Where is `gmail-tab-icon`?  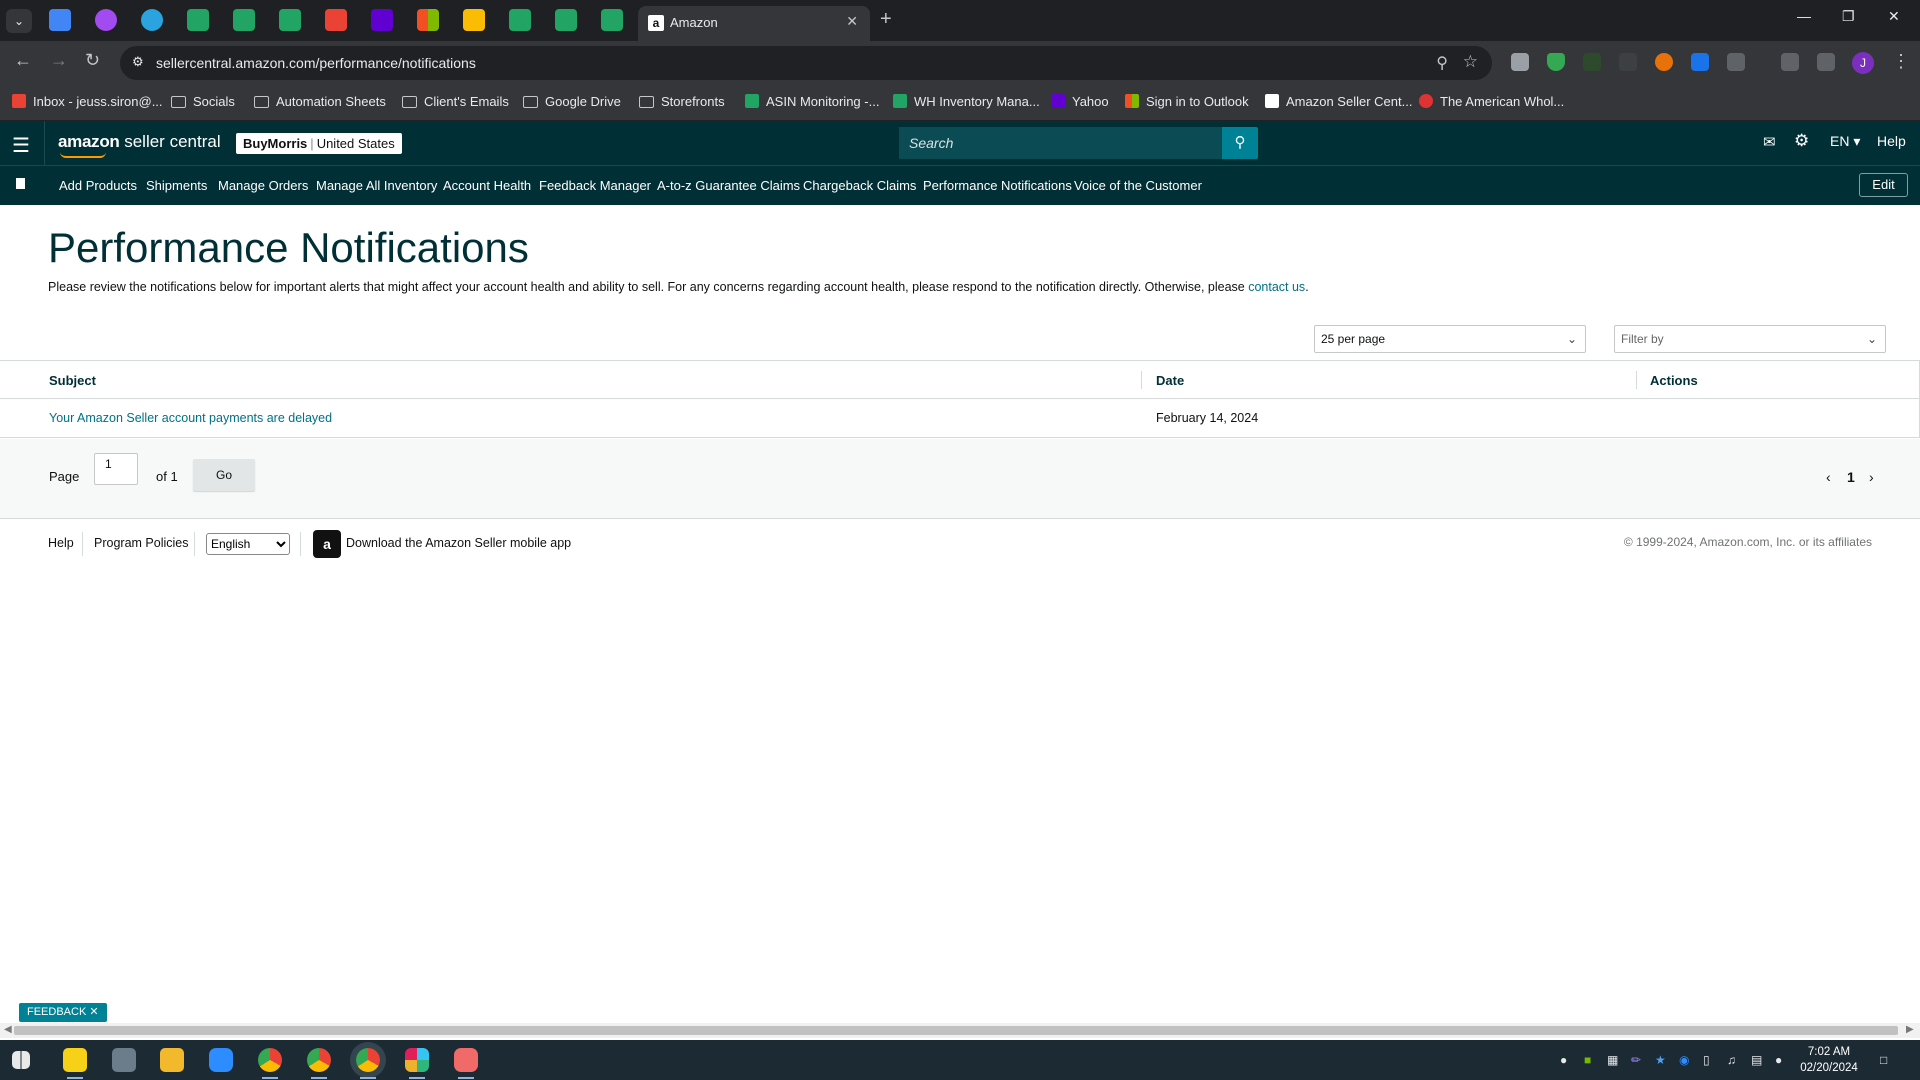
gmail-tab-icon is located at coordinates (336, 20).